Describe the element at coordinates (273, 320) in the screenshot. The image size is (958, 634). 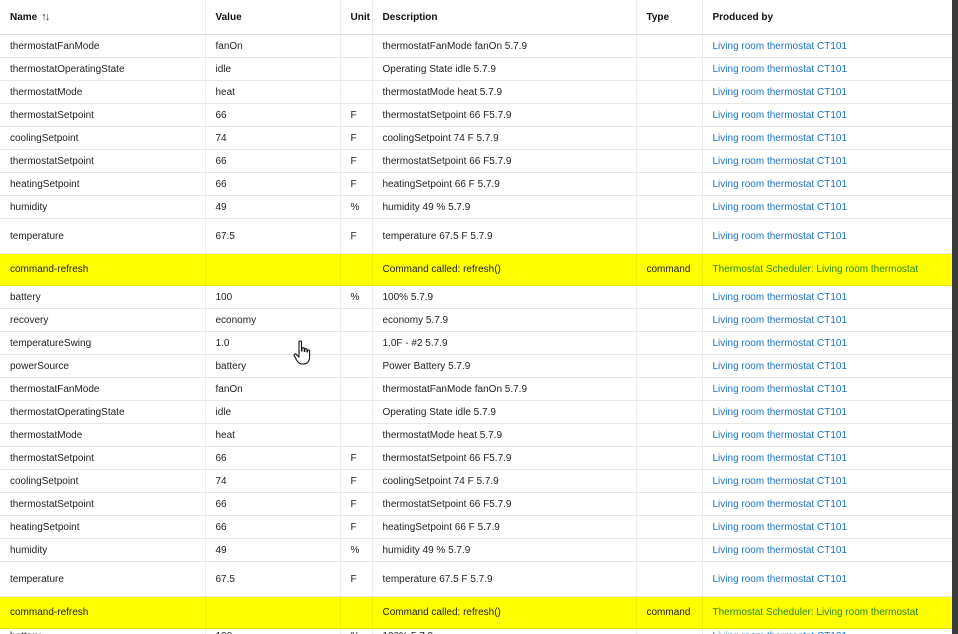
I see `cell-value: economy` at that location.